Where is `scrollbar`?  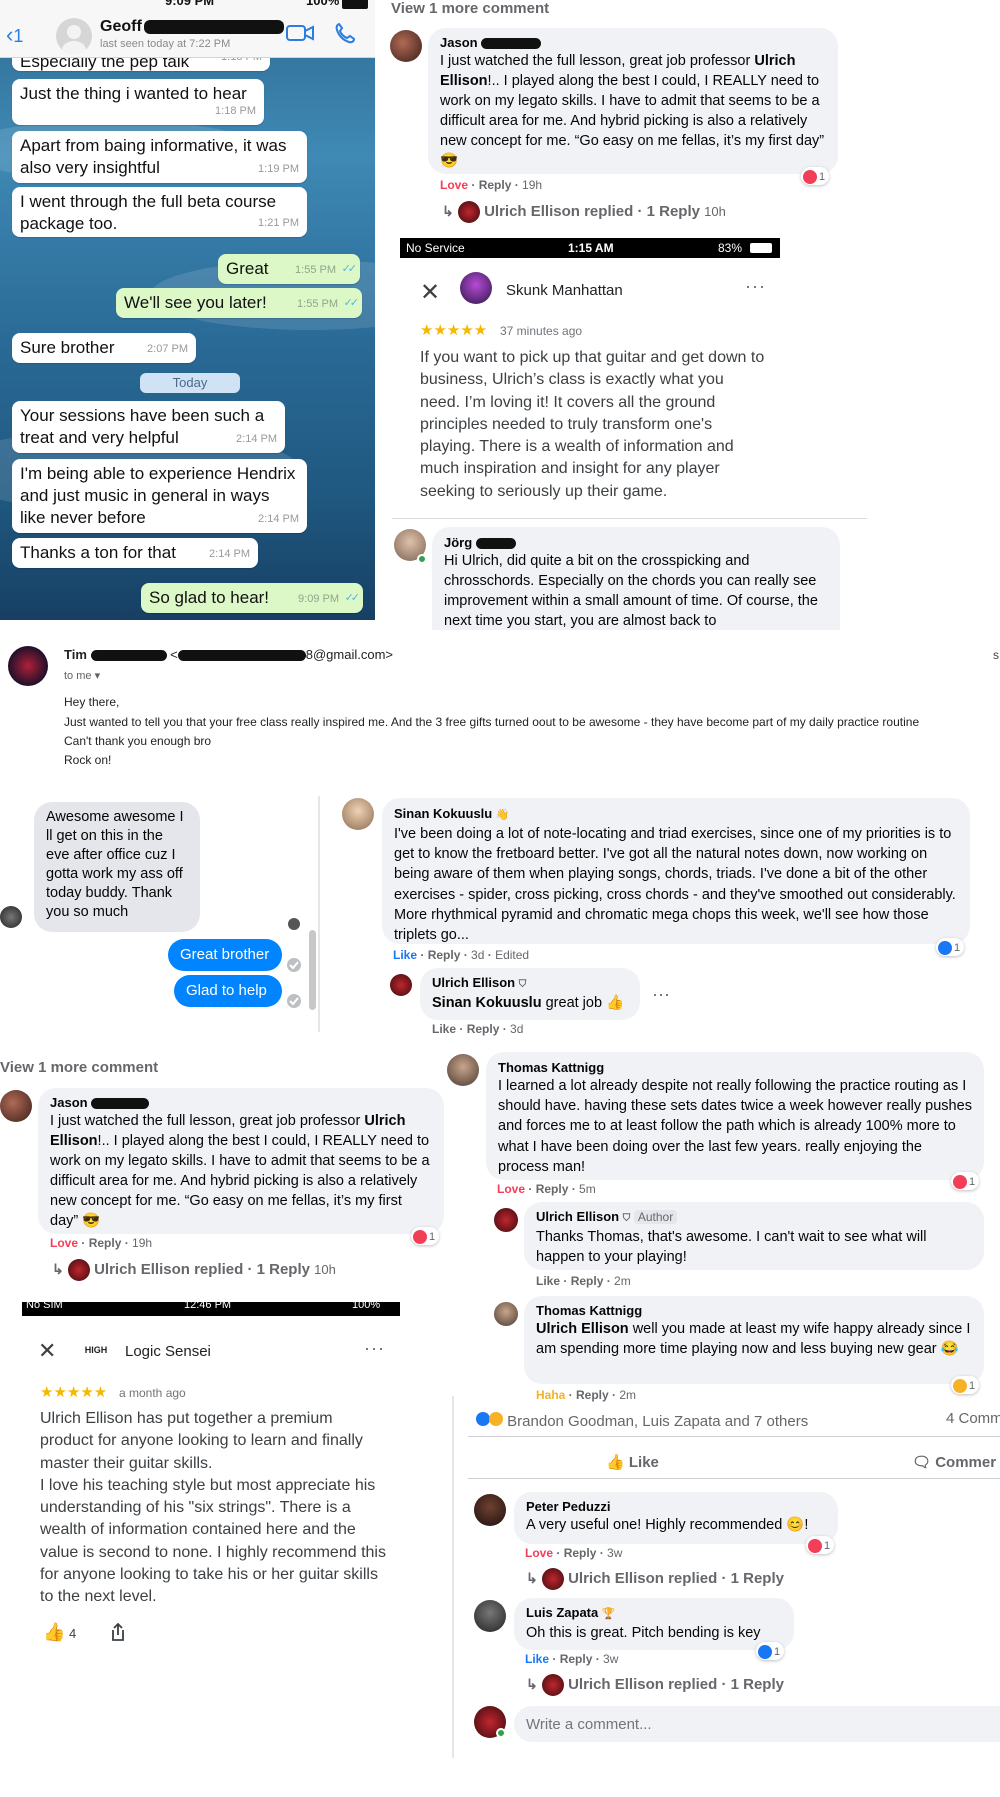
scrollbar is located at coordinates (312, 970).